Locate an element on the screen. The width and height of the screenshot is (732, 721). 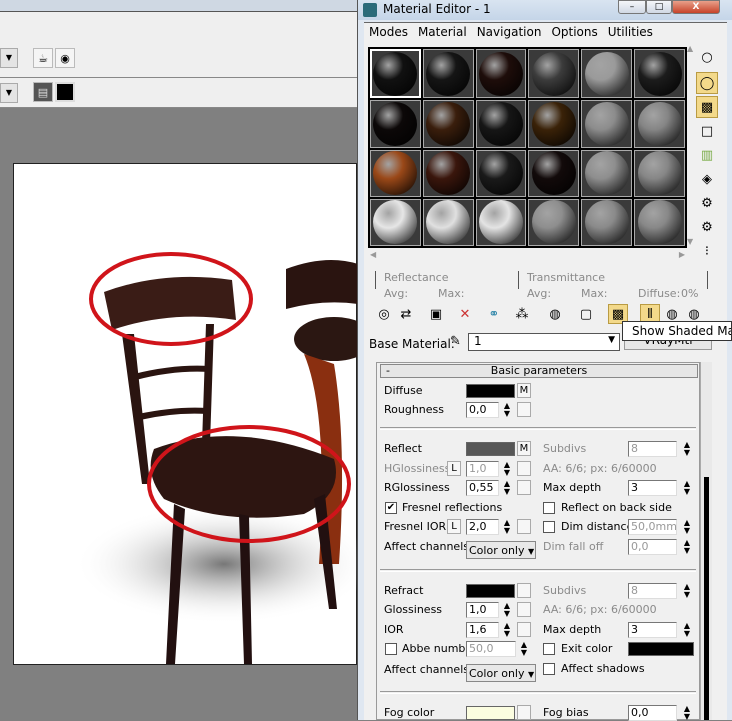
exit-color-checkbox is located at coordinates (549, 649).